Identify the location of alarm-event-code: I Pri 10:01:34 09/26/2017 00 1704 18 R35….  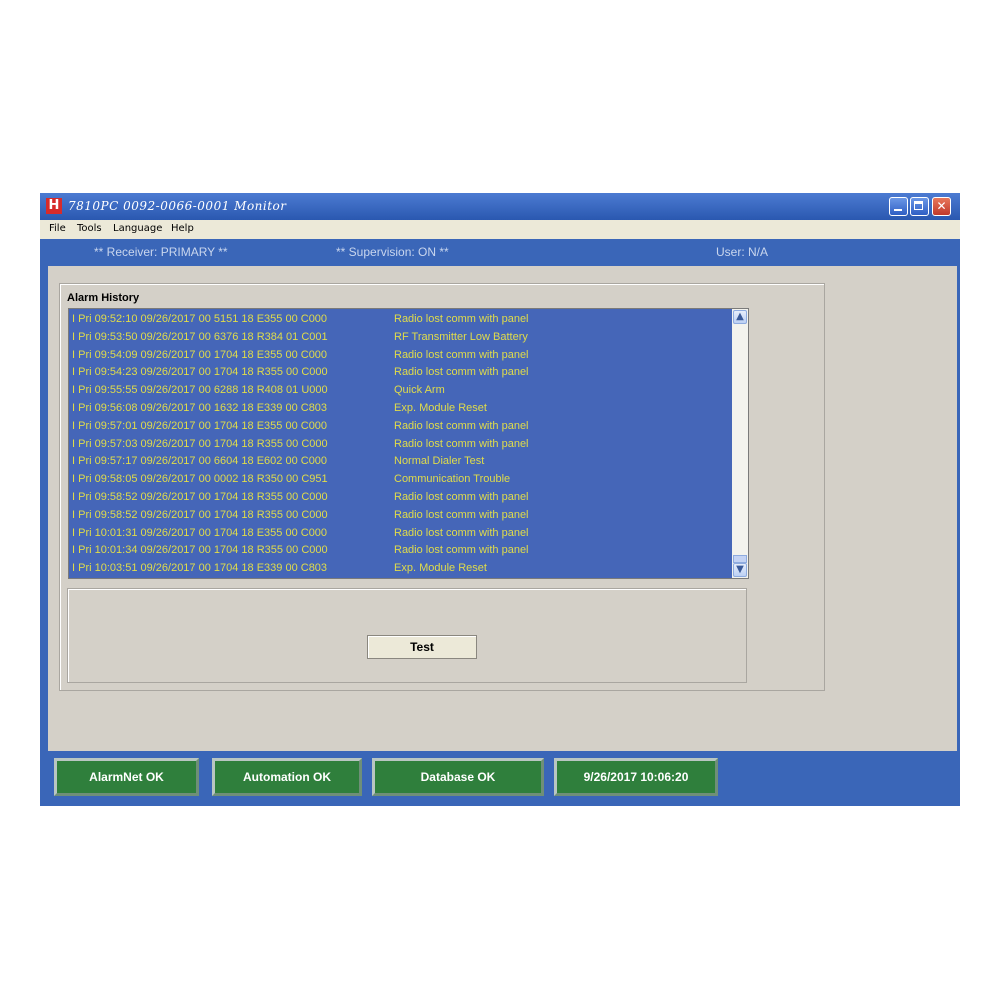
(200, 550).